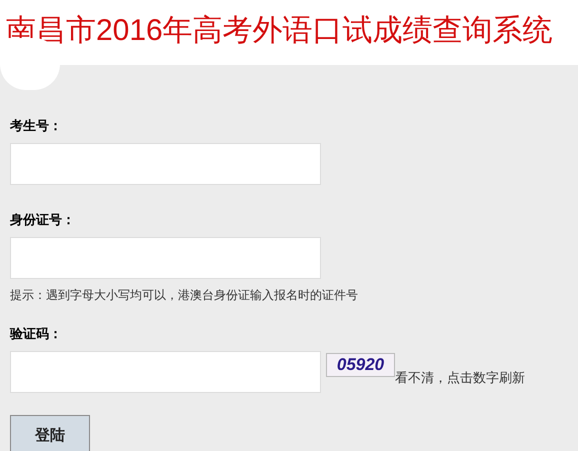 This screenshot has height=451, width=578. I want to click on field-label: 身份证号：, so click(43, 220).